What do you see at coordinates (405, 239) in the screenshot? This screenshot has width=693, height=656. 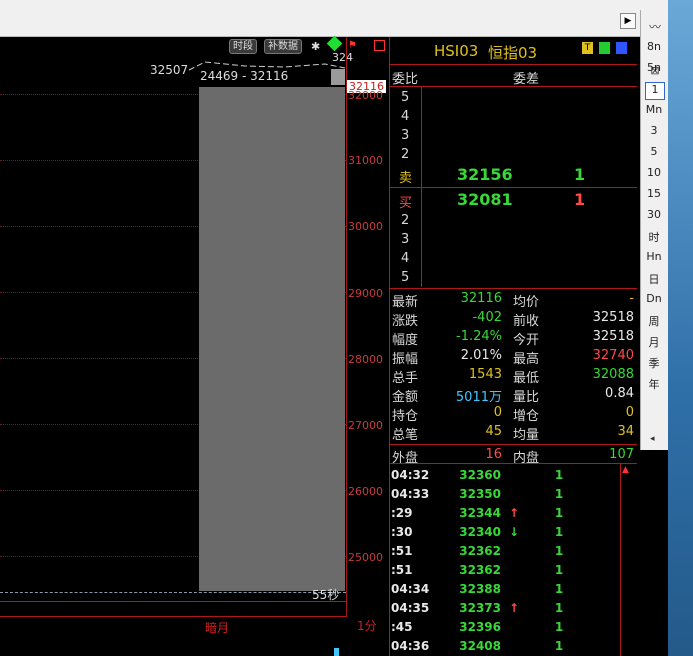 I see `bid-level: 3` at bounding box center [405, 239].